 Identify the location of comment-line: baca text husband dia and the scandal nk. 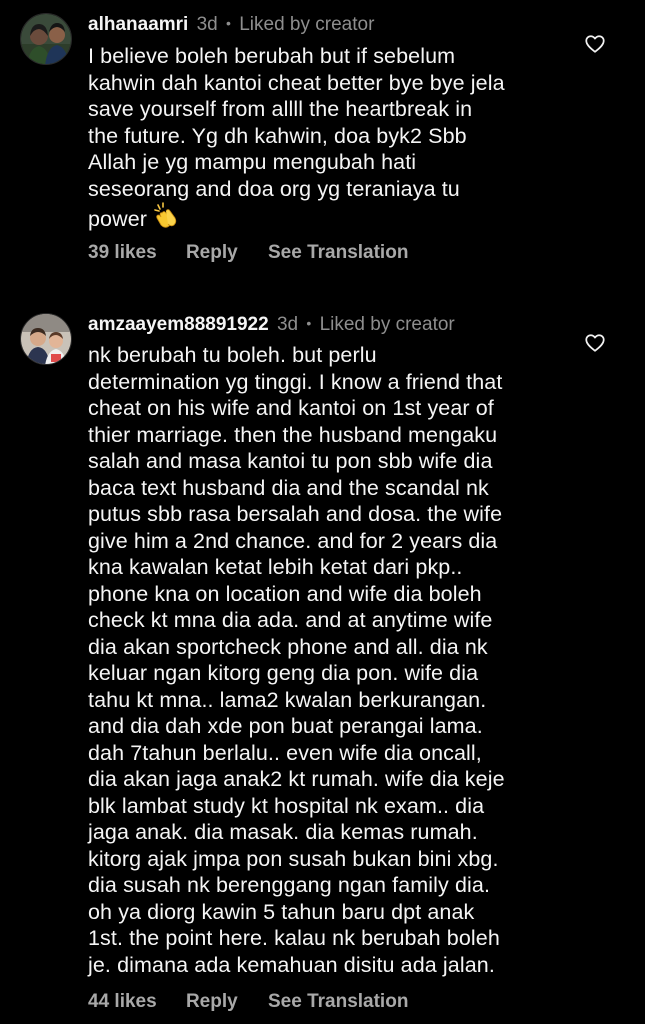
(288, 487).